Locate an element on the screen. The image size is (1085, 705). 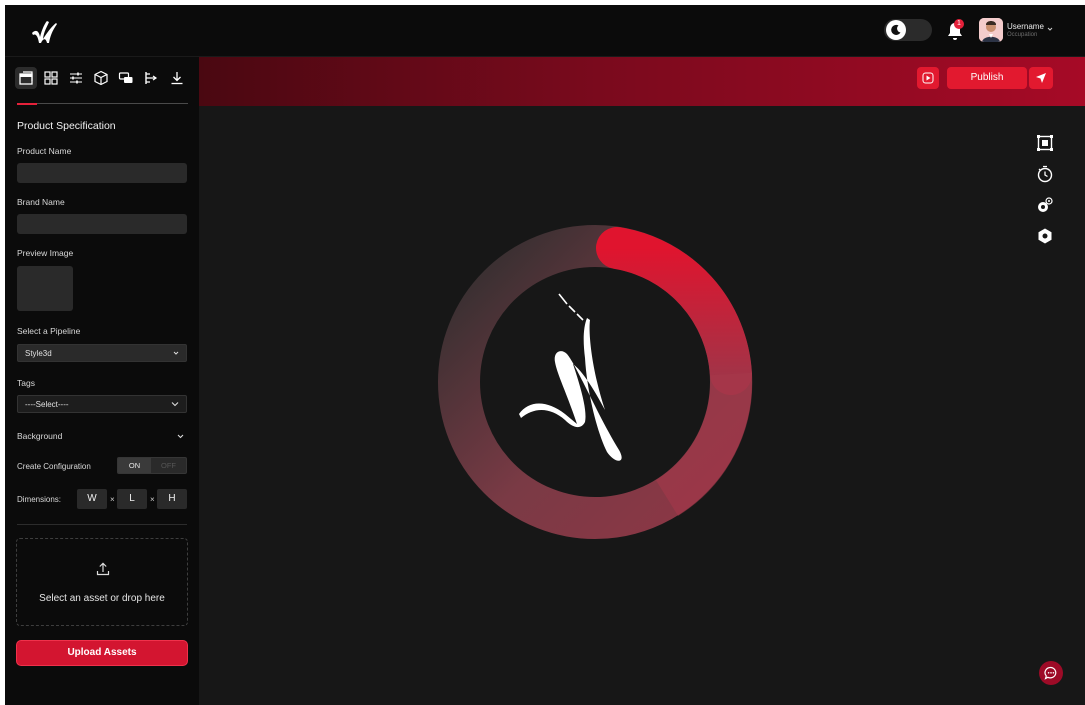
send-button is located at coordinates (1041, 78).